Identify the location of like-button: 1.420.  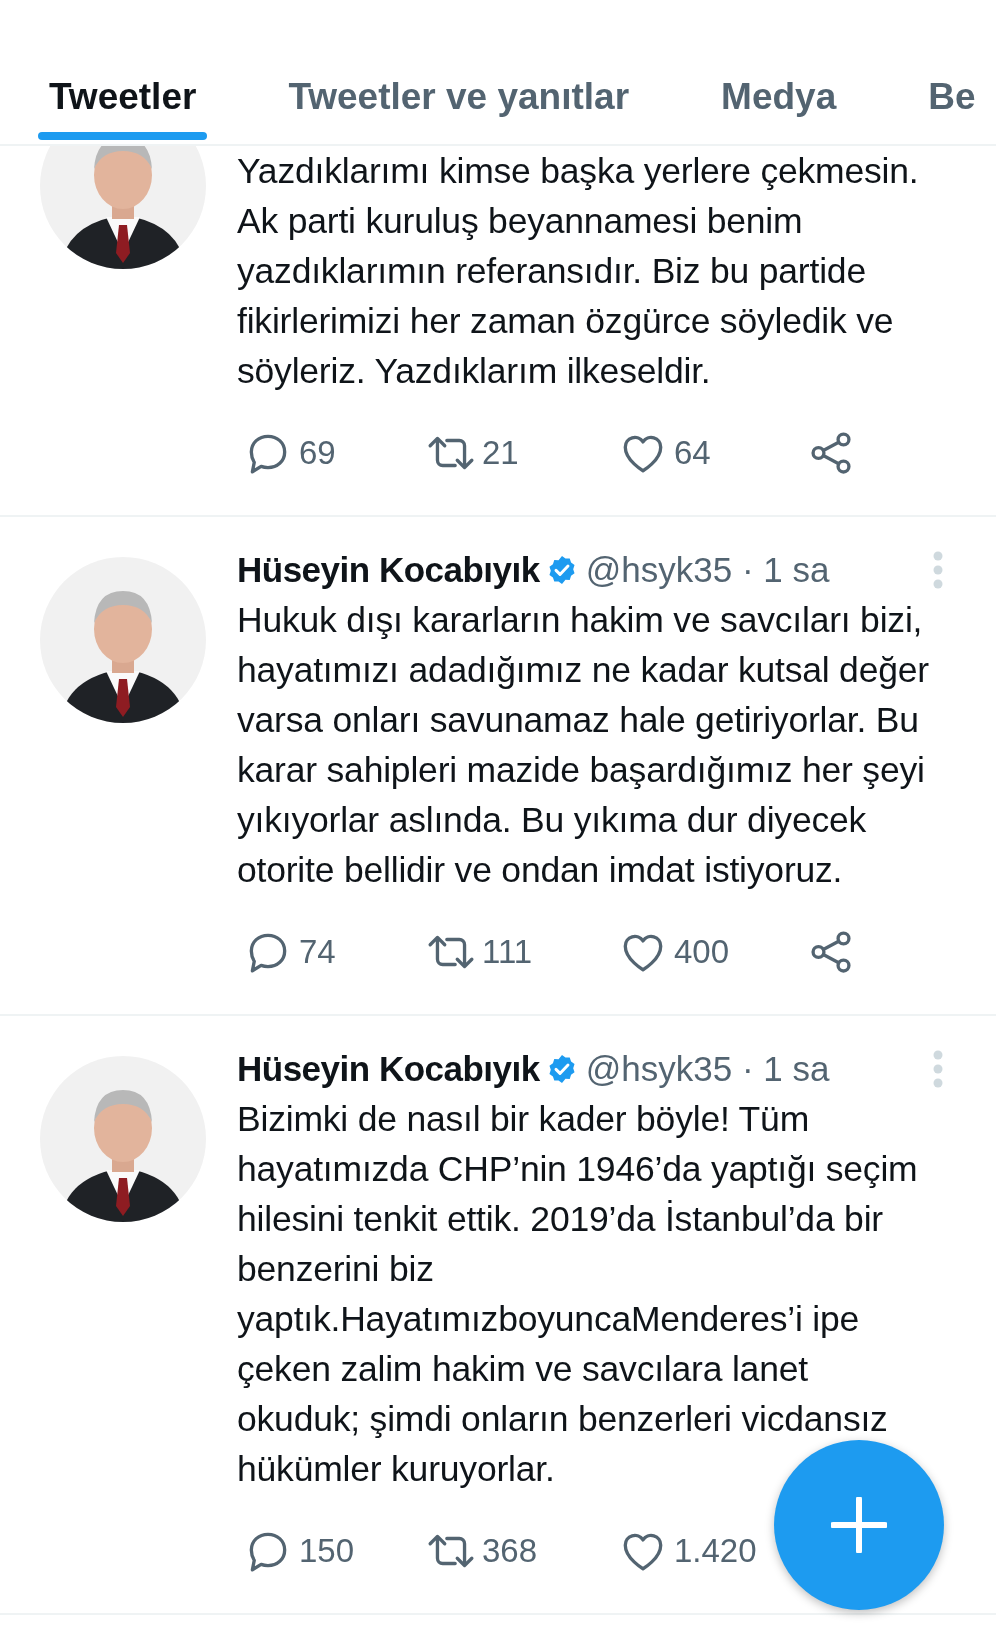
(687, 1551).